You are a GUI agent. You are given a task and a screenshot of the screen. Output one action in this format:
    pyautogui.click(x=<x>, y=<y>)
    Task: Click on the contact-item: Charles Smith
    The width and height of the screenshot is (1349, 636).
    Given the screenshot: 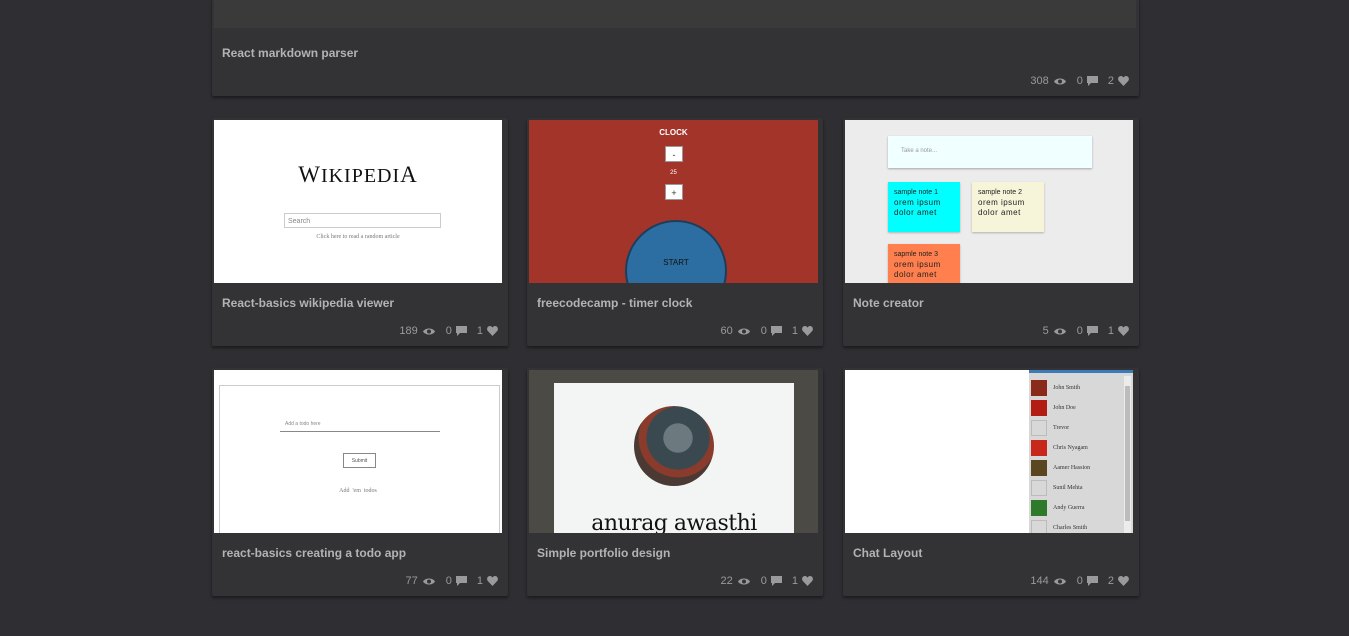 What is the action you would take?
    pyautogui.click(x=1059, y=525)
    